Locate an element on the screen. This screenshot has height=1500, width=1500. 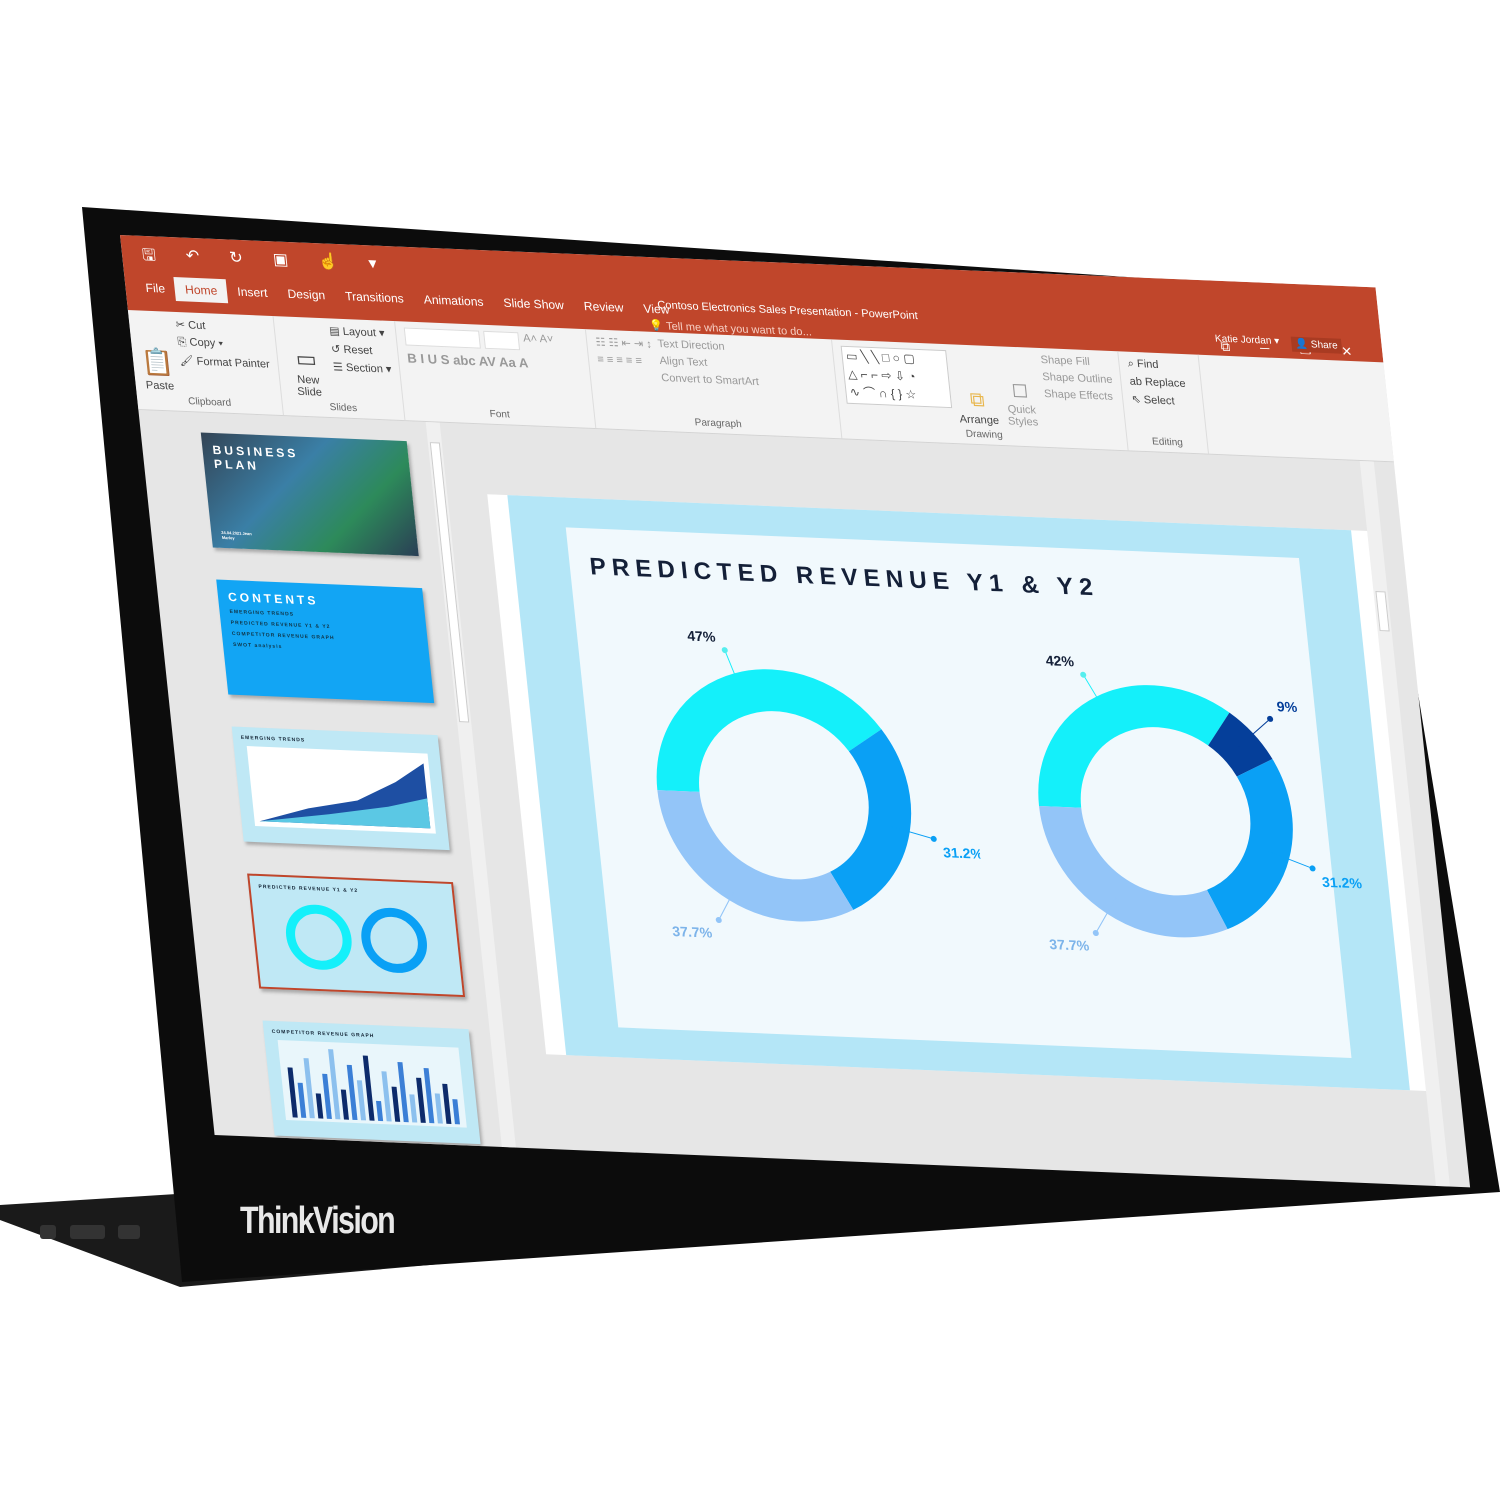
align-text-button: Align Text is located at coordinates (708, 363).